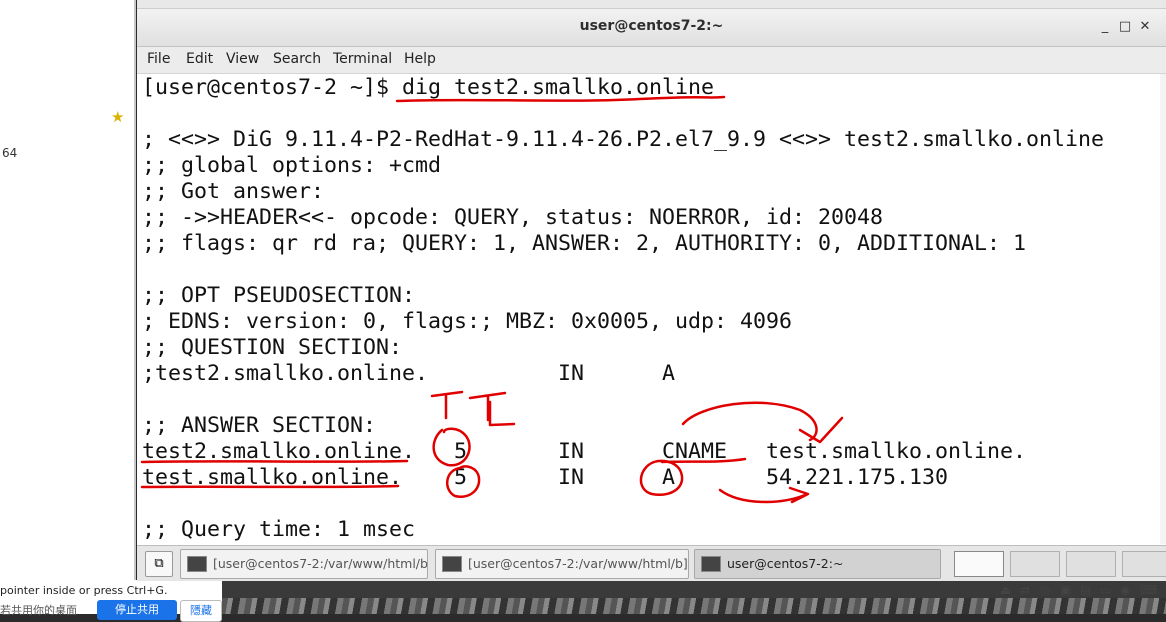  Describe the element at coordinates (1148, 590) in the screenshot. I see `keyboard-icon: ⌨` at that location.